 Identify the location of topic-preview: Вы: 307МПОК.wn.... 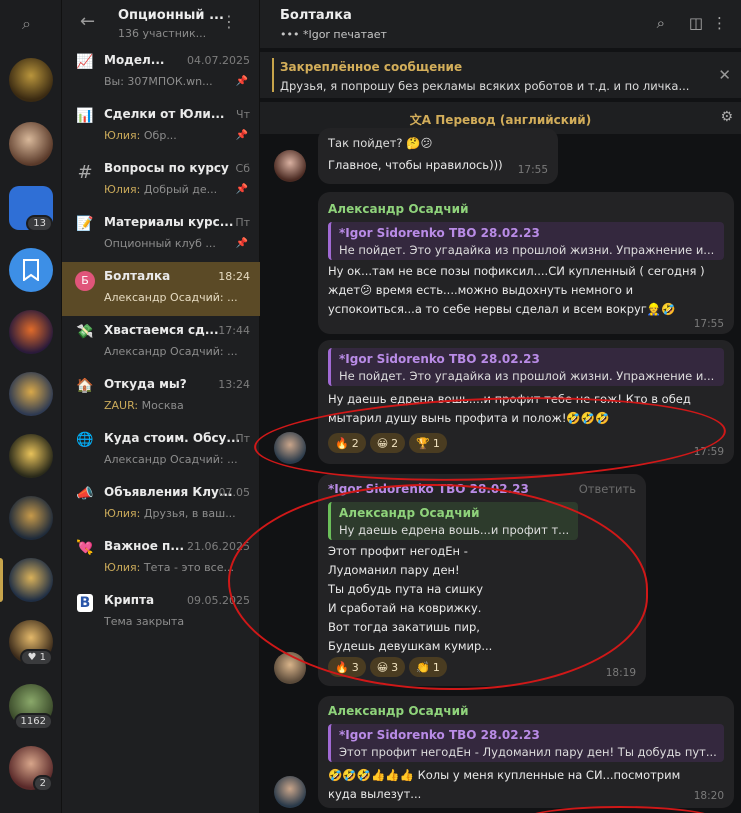
(174, 81).